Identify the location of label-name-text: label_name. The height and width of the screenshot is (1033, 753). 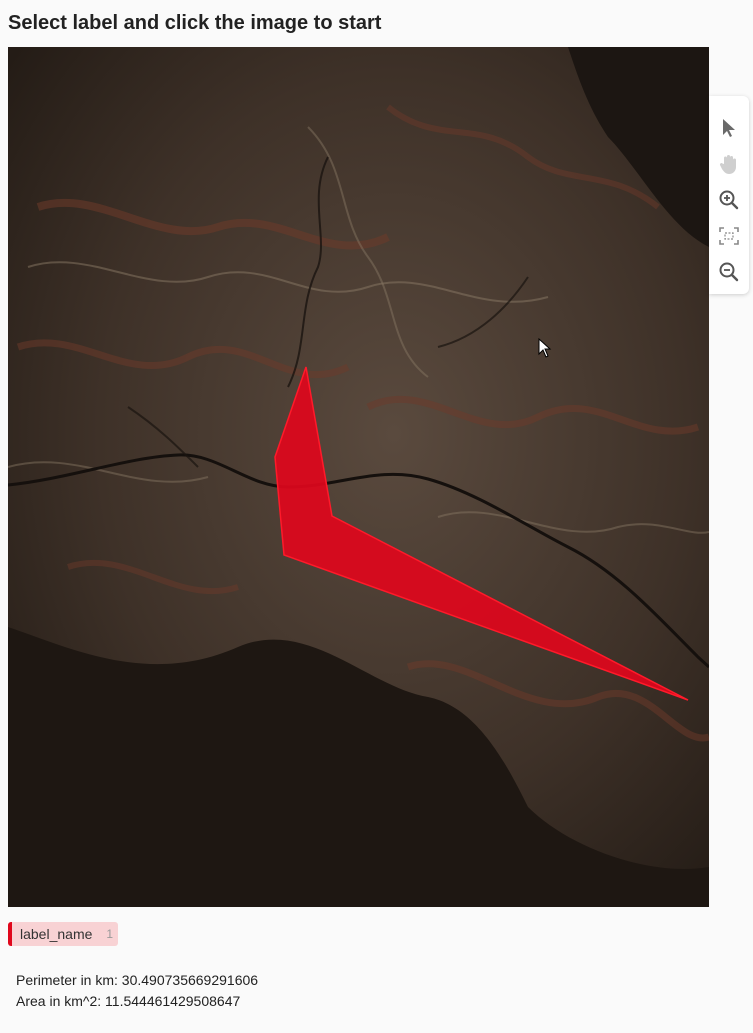
(56, 934).